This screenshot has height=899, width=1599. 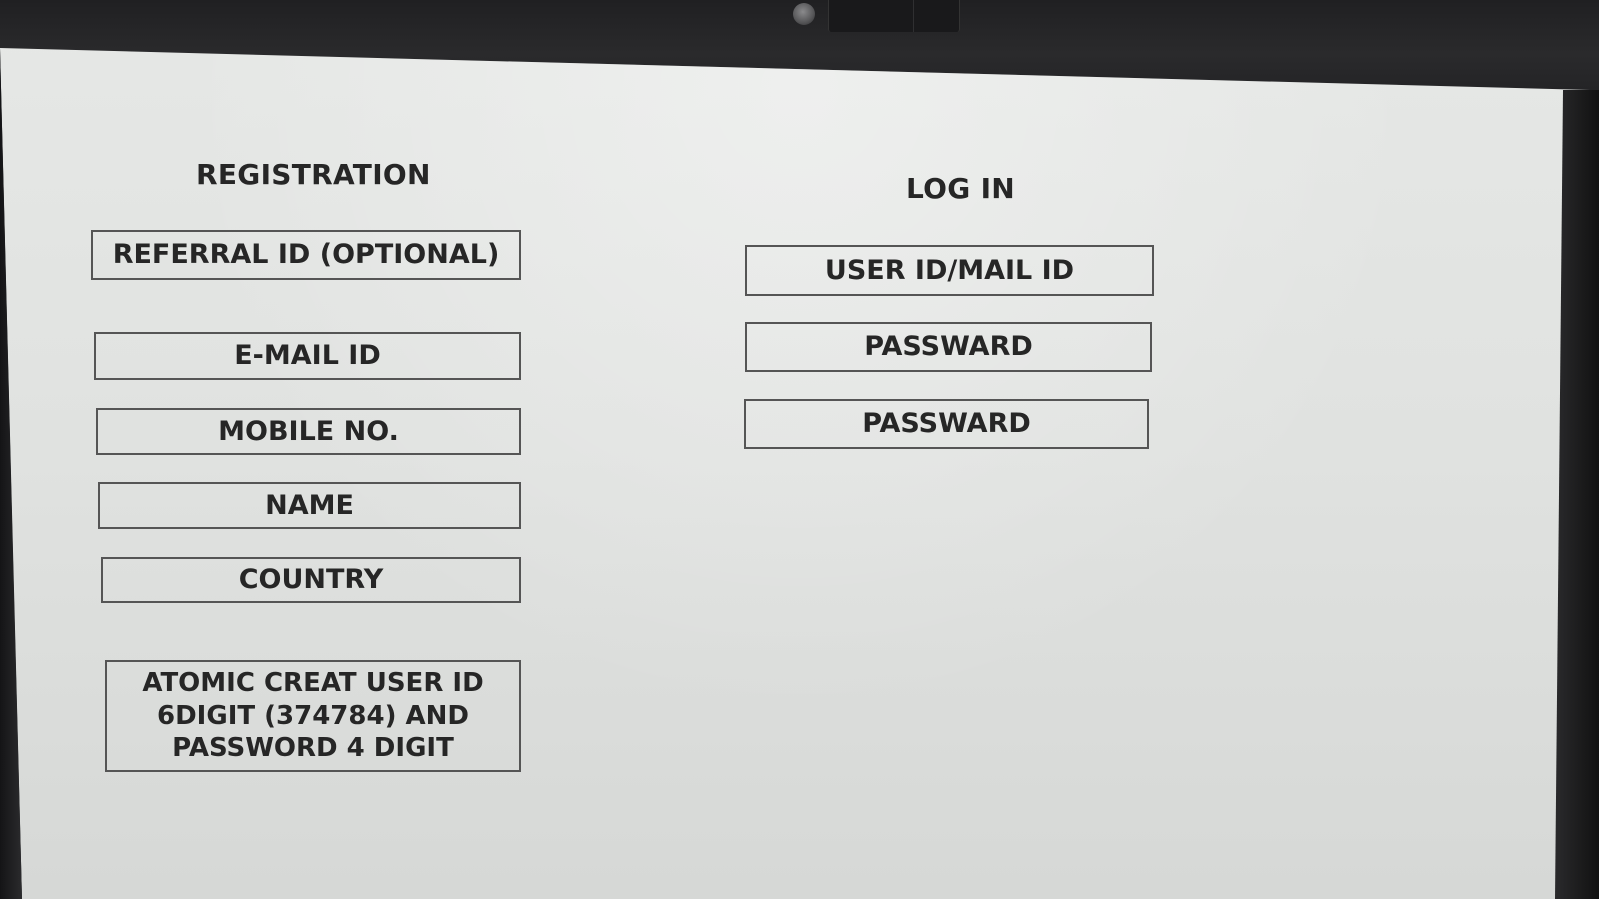 What do you see at coordinates (913, 16) in the screenshot?
I see `webcam-divider` at bounding box center [913, 16].